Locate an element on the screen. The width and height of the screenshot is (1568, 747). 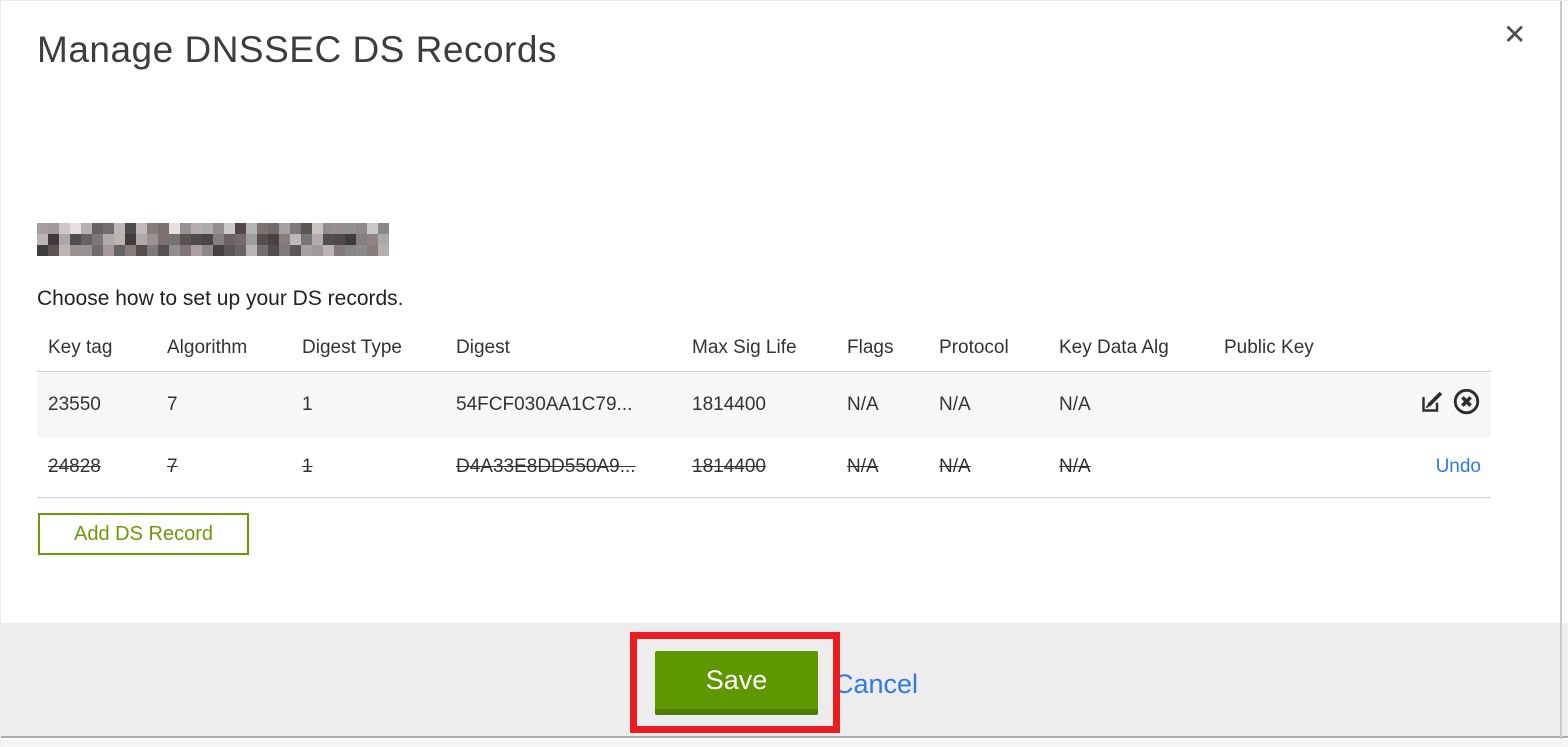
col-header-digest: Digest is located at coordinates (563, 351).